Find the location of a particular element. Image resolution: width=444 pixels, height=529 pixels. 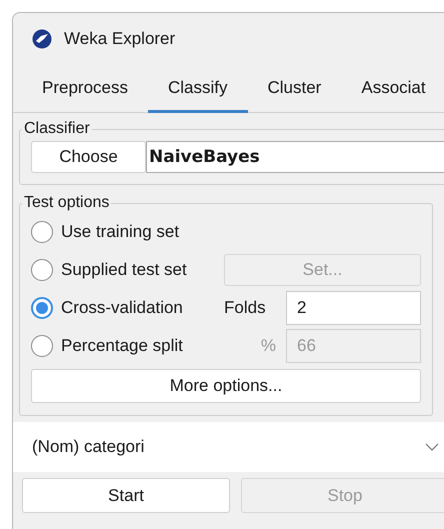

tab: Classify is located at coordinates (198, 89).